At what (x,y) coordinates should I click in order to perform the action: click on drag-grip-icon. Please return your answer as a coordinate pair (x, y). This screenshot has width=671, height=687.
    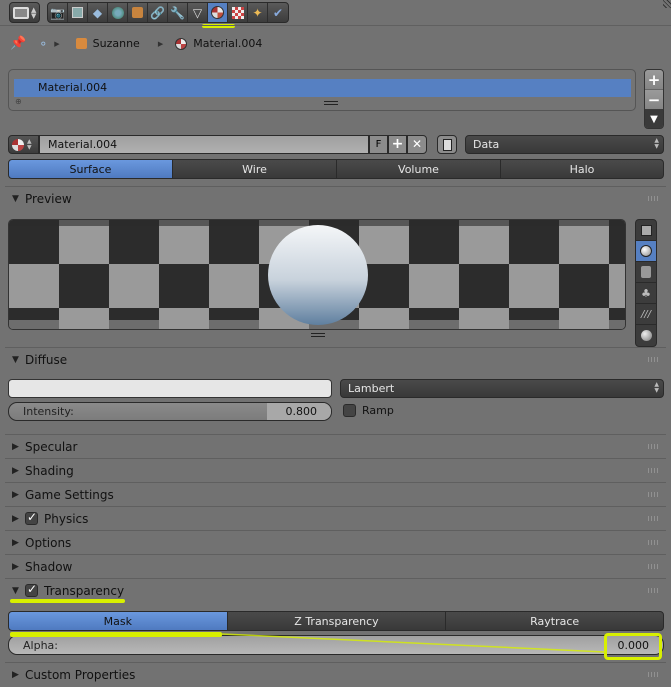
    Looking at the image, I should click on (653, 674).